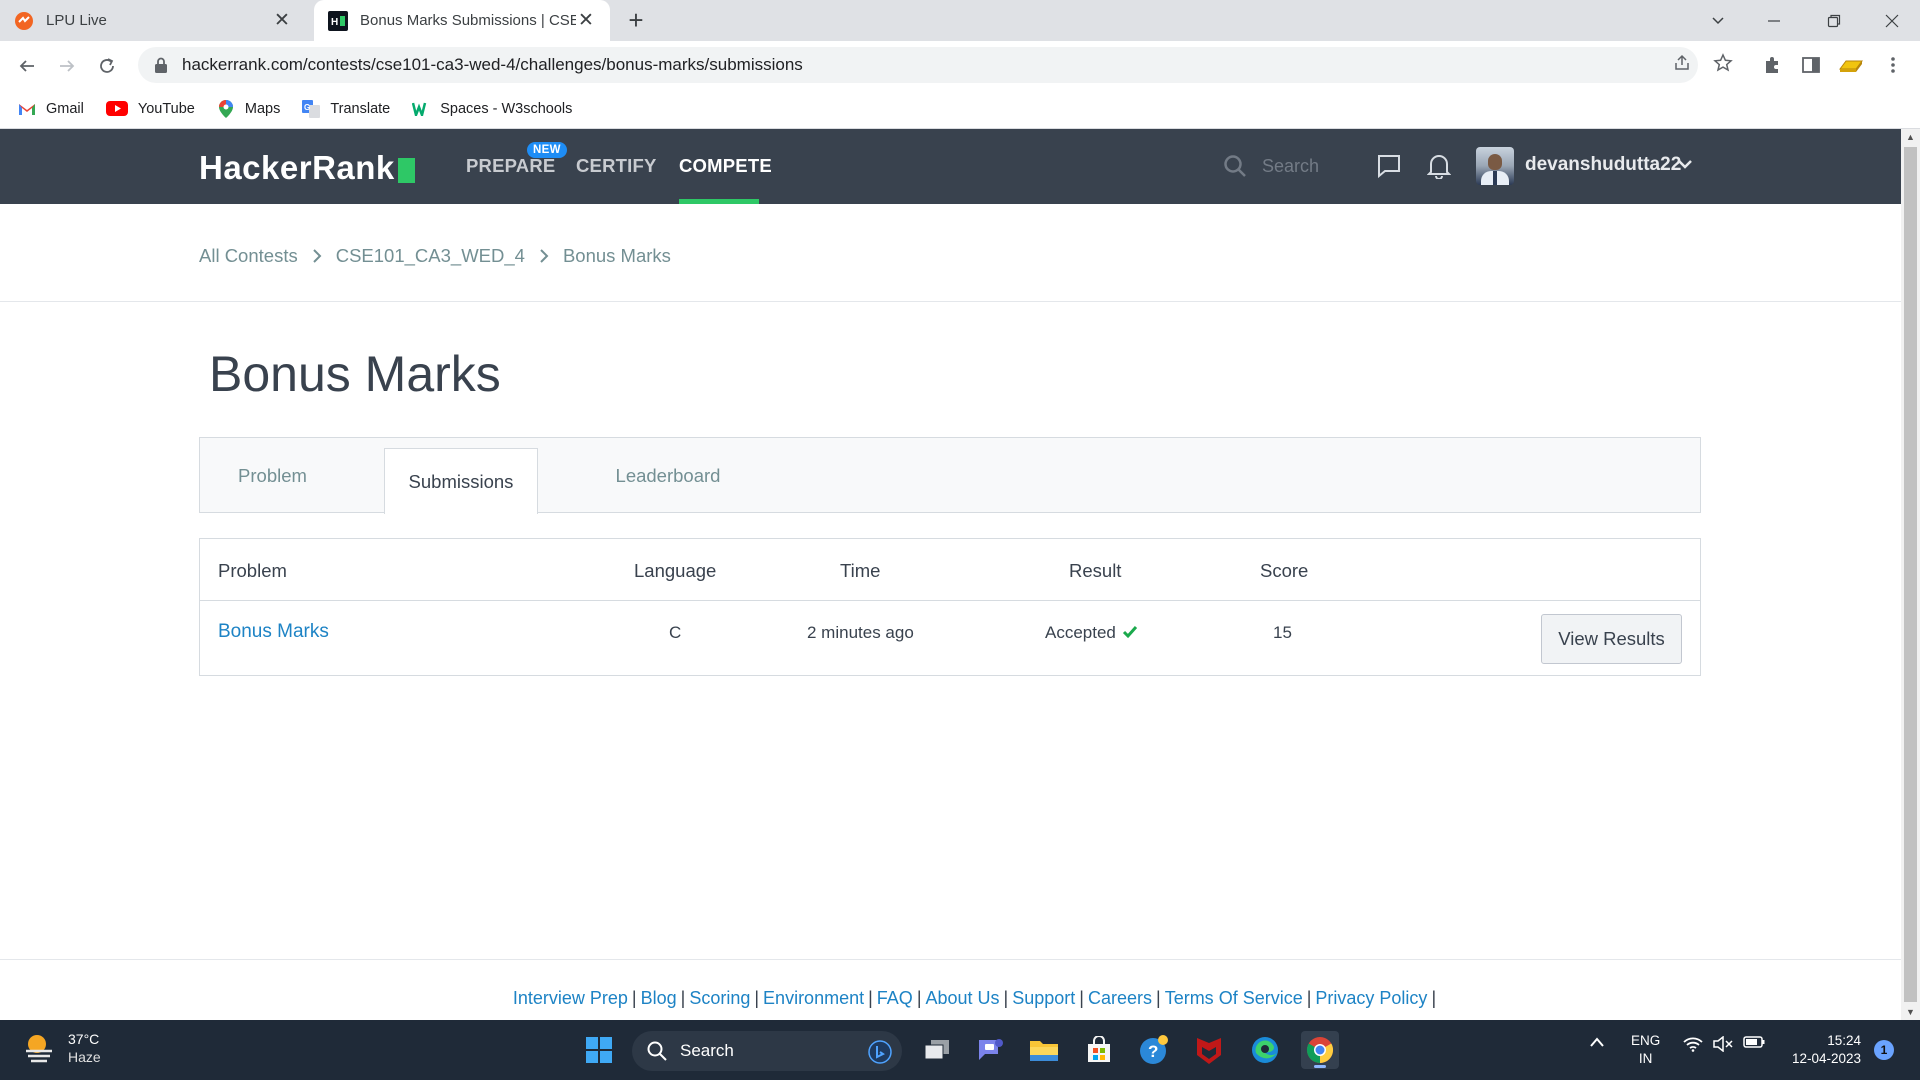 The image size is (1920, 1080). Describe the element at coordinates (1043, 998) in the screenshot. I see `footer-link-support: Support` at that location.